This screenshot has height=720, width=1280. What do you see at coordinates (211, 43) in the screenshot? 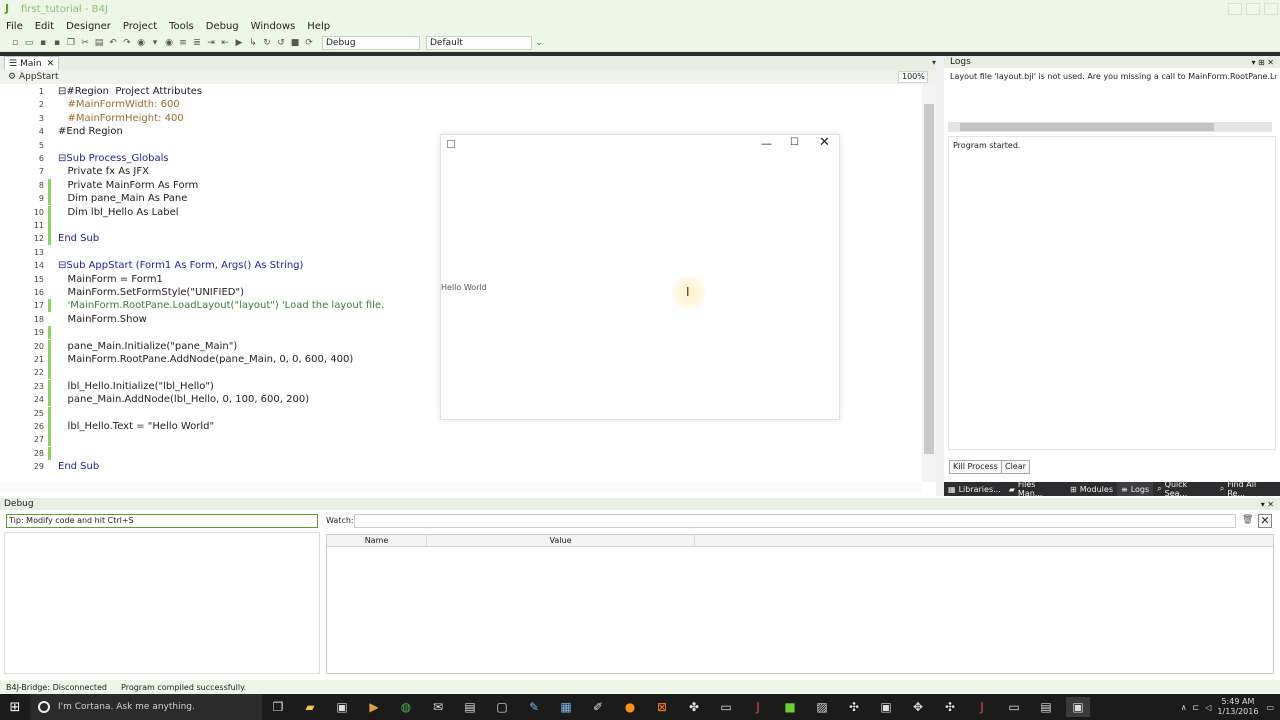
I see `indent-icon: ⇥` at bounding box center [211, 43].